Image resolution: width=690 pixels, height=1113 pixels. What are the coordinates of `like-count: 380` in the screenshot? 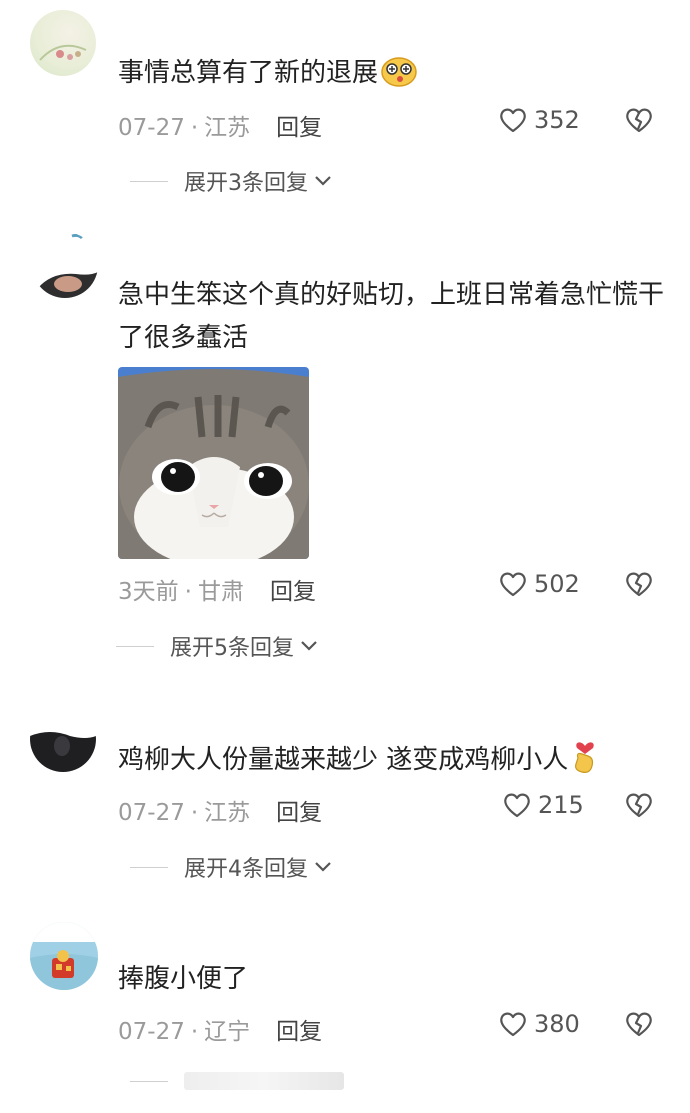 It's located at (557, 1024).